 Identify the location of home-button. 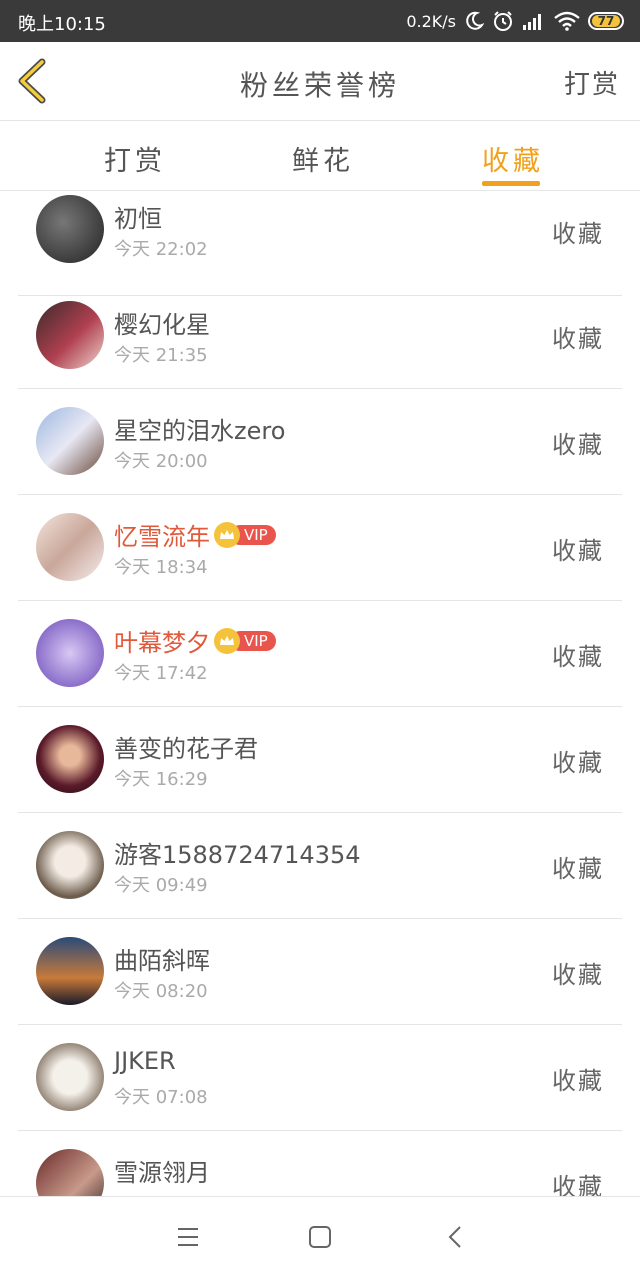
(320, 1239).